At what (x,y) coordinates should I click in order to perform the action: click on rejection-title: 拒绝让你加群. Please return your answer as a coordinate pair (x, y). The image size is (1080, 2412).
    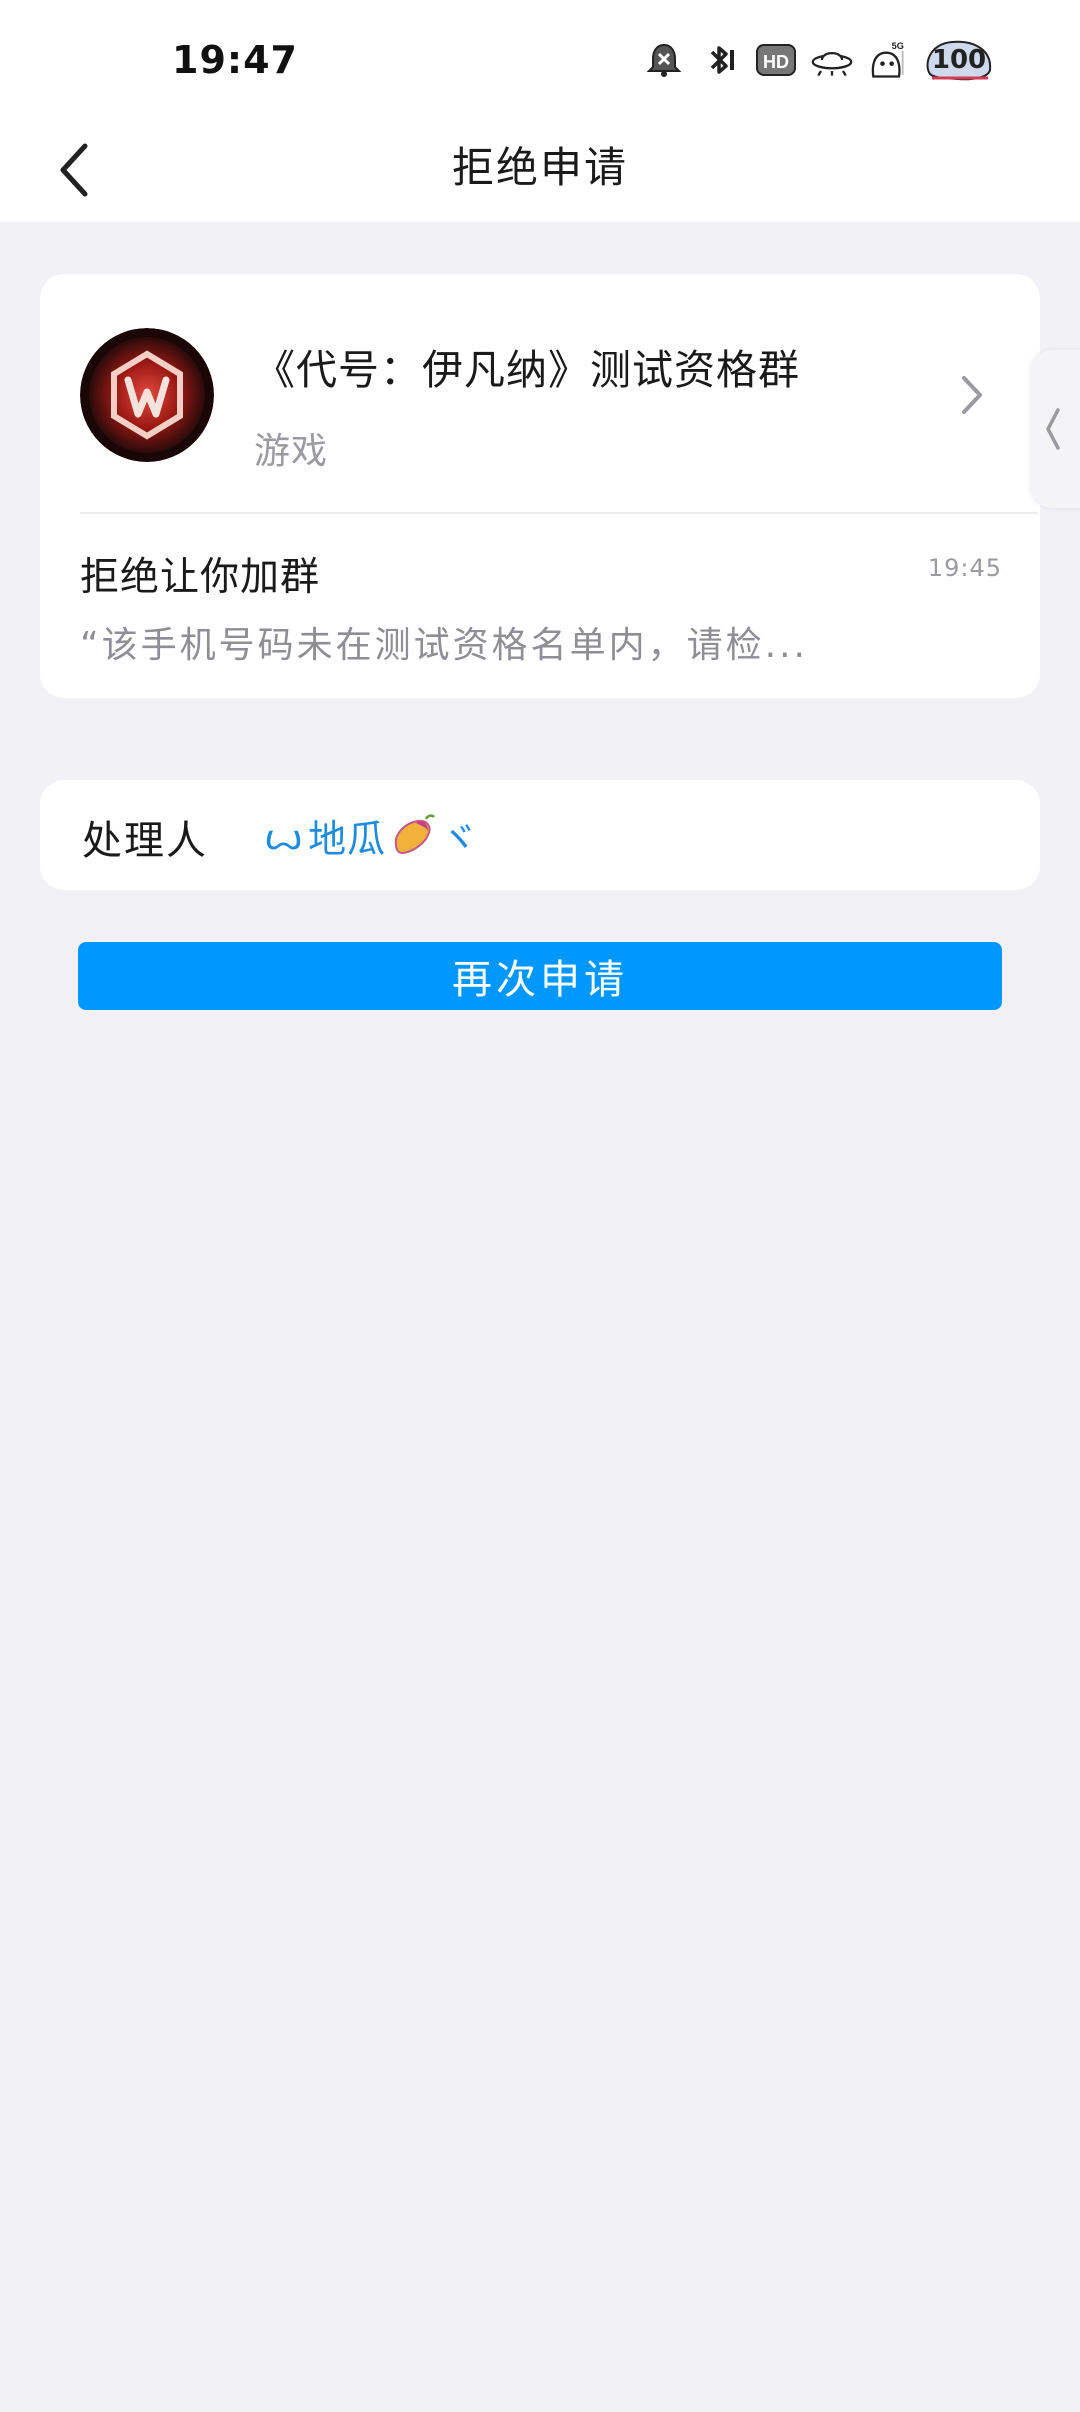
    Looking at the image, I should click on (200, 577).